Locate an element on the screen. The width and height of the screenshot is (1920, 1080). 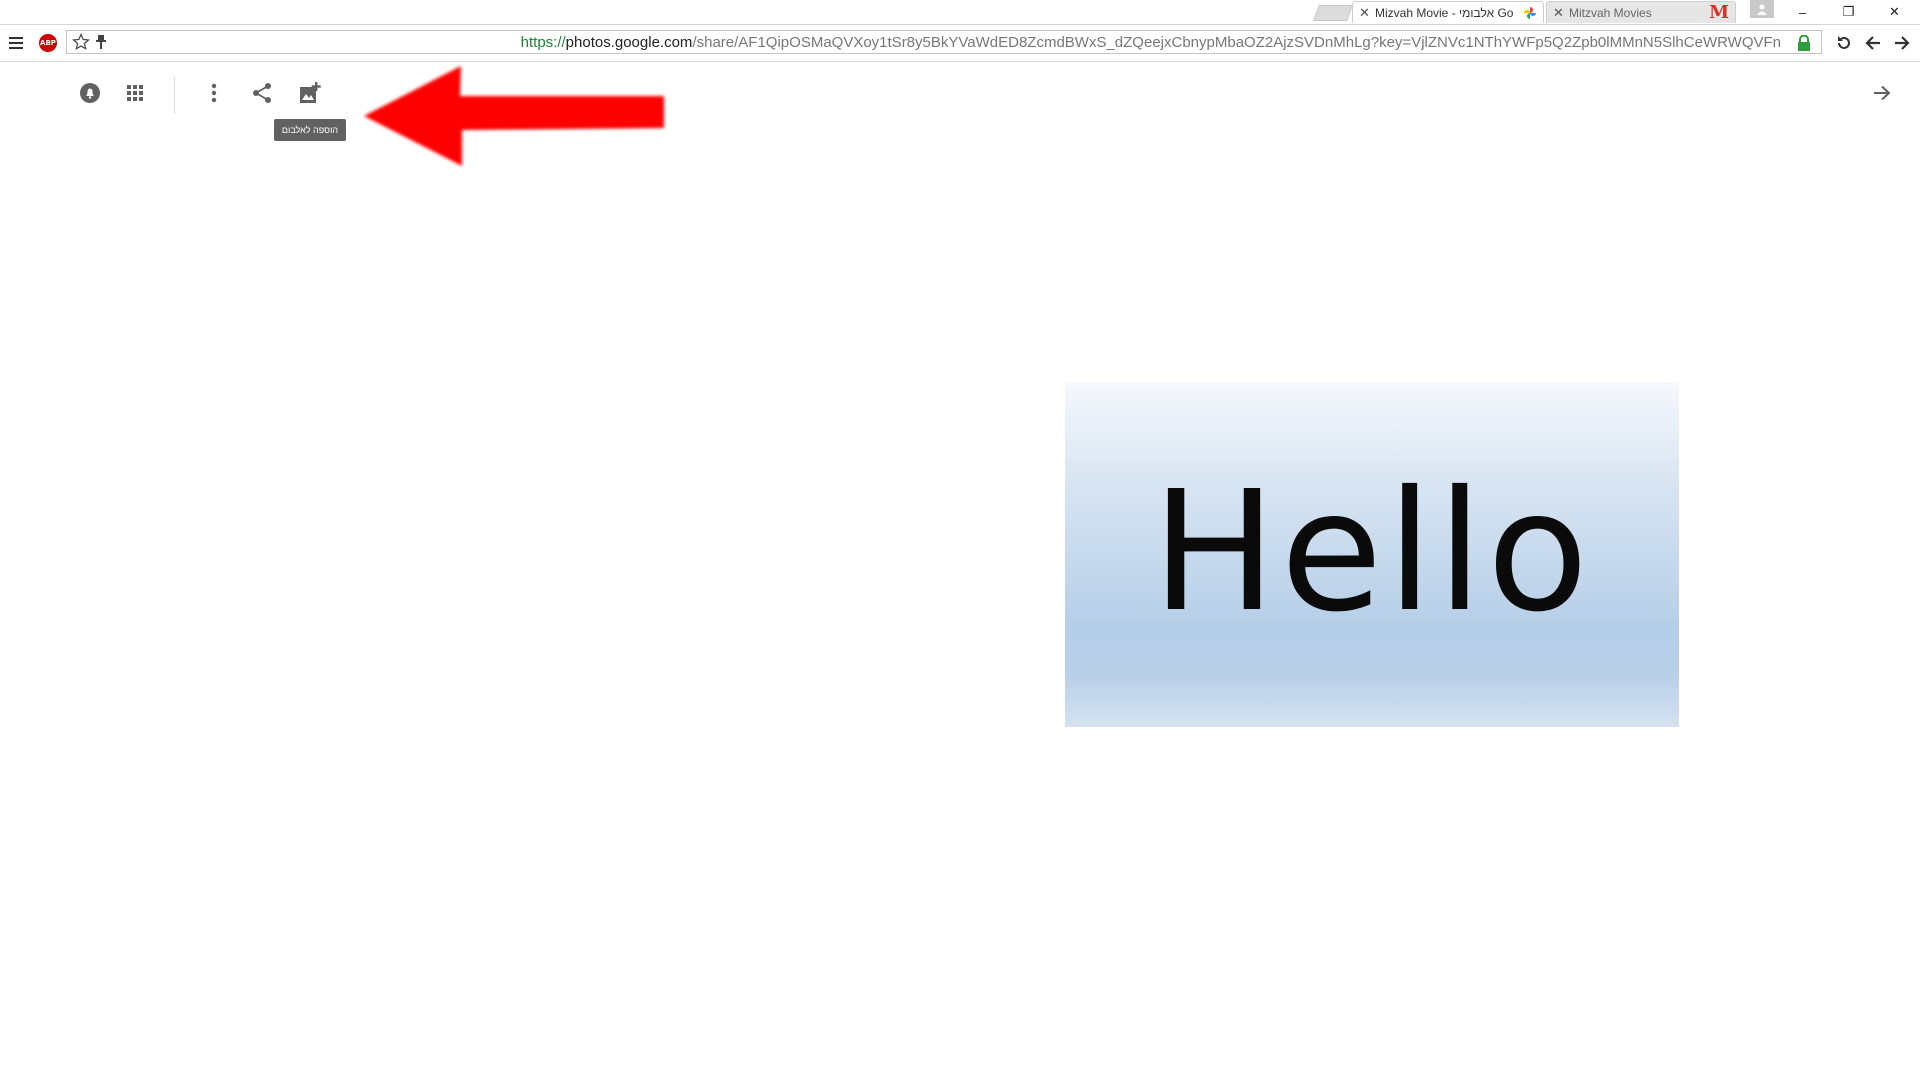
red-arrow-annotation is located at coordinates (514, 116).